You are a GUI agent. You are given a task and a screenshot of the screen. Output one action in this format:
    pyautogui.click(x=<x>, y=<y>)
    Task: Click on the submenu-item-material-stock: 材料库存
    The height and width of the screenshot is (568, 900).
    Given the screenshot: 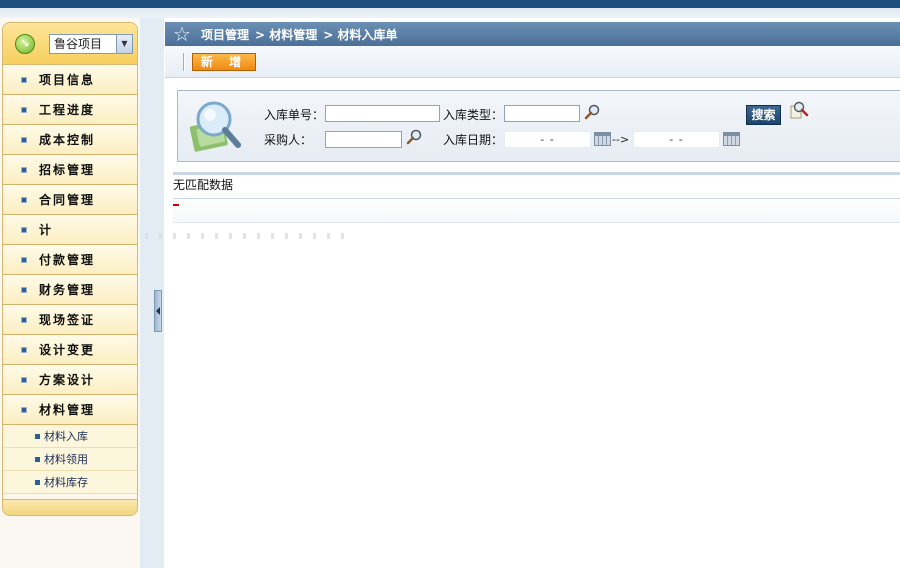 What is the action you would take?
    pyautogui.click(x=70, y=482)
    